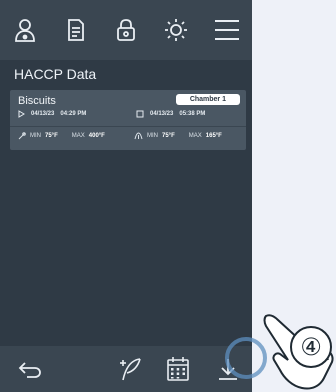 This screenshot has width=336, height=392. I want to click on profile-icon, so click(25, 30).